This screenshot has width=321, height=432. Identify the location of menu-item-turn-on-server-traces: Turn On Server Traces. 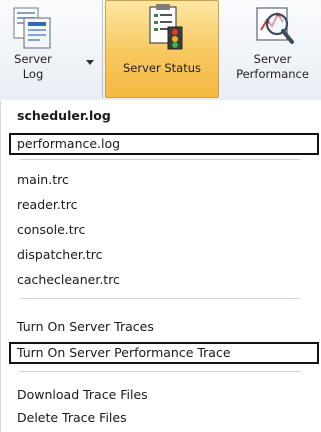
(85, 327).